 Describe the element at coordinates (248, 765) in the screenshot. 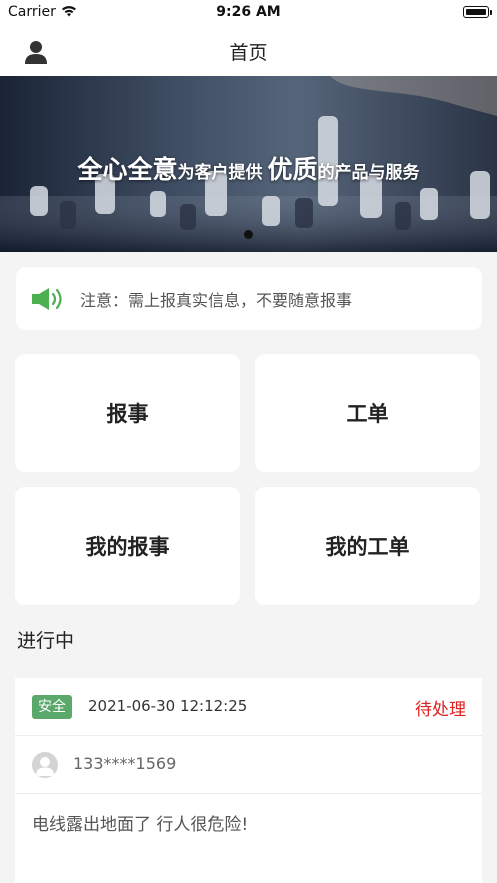

I see `order-reporter: 133****1569` at that location.